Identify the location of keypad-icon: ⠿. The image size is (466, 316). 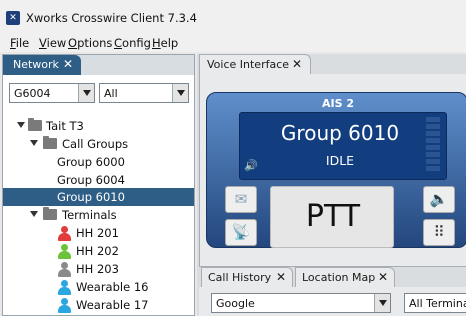
(439, 232).